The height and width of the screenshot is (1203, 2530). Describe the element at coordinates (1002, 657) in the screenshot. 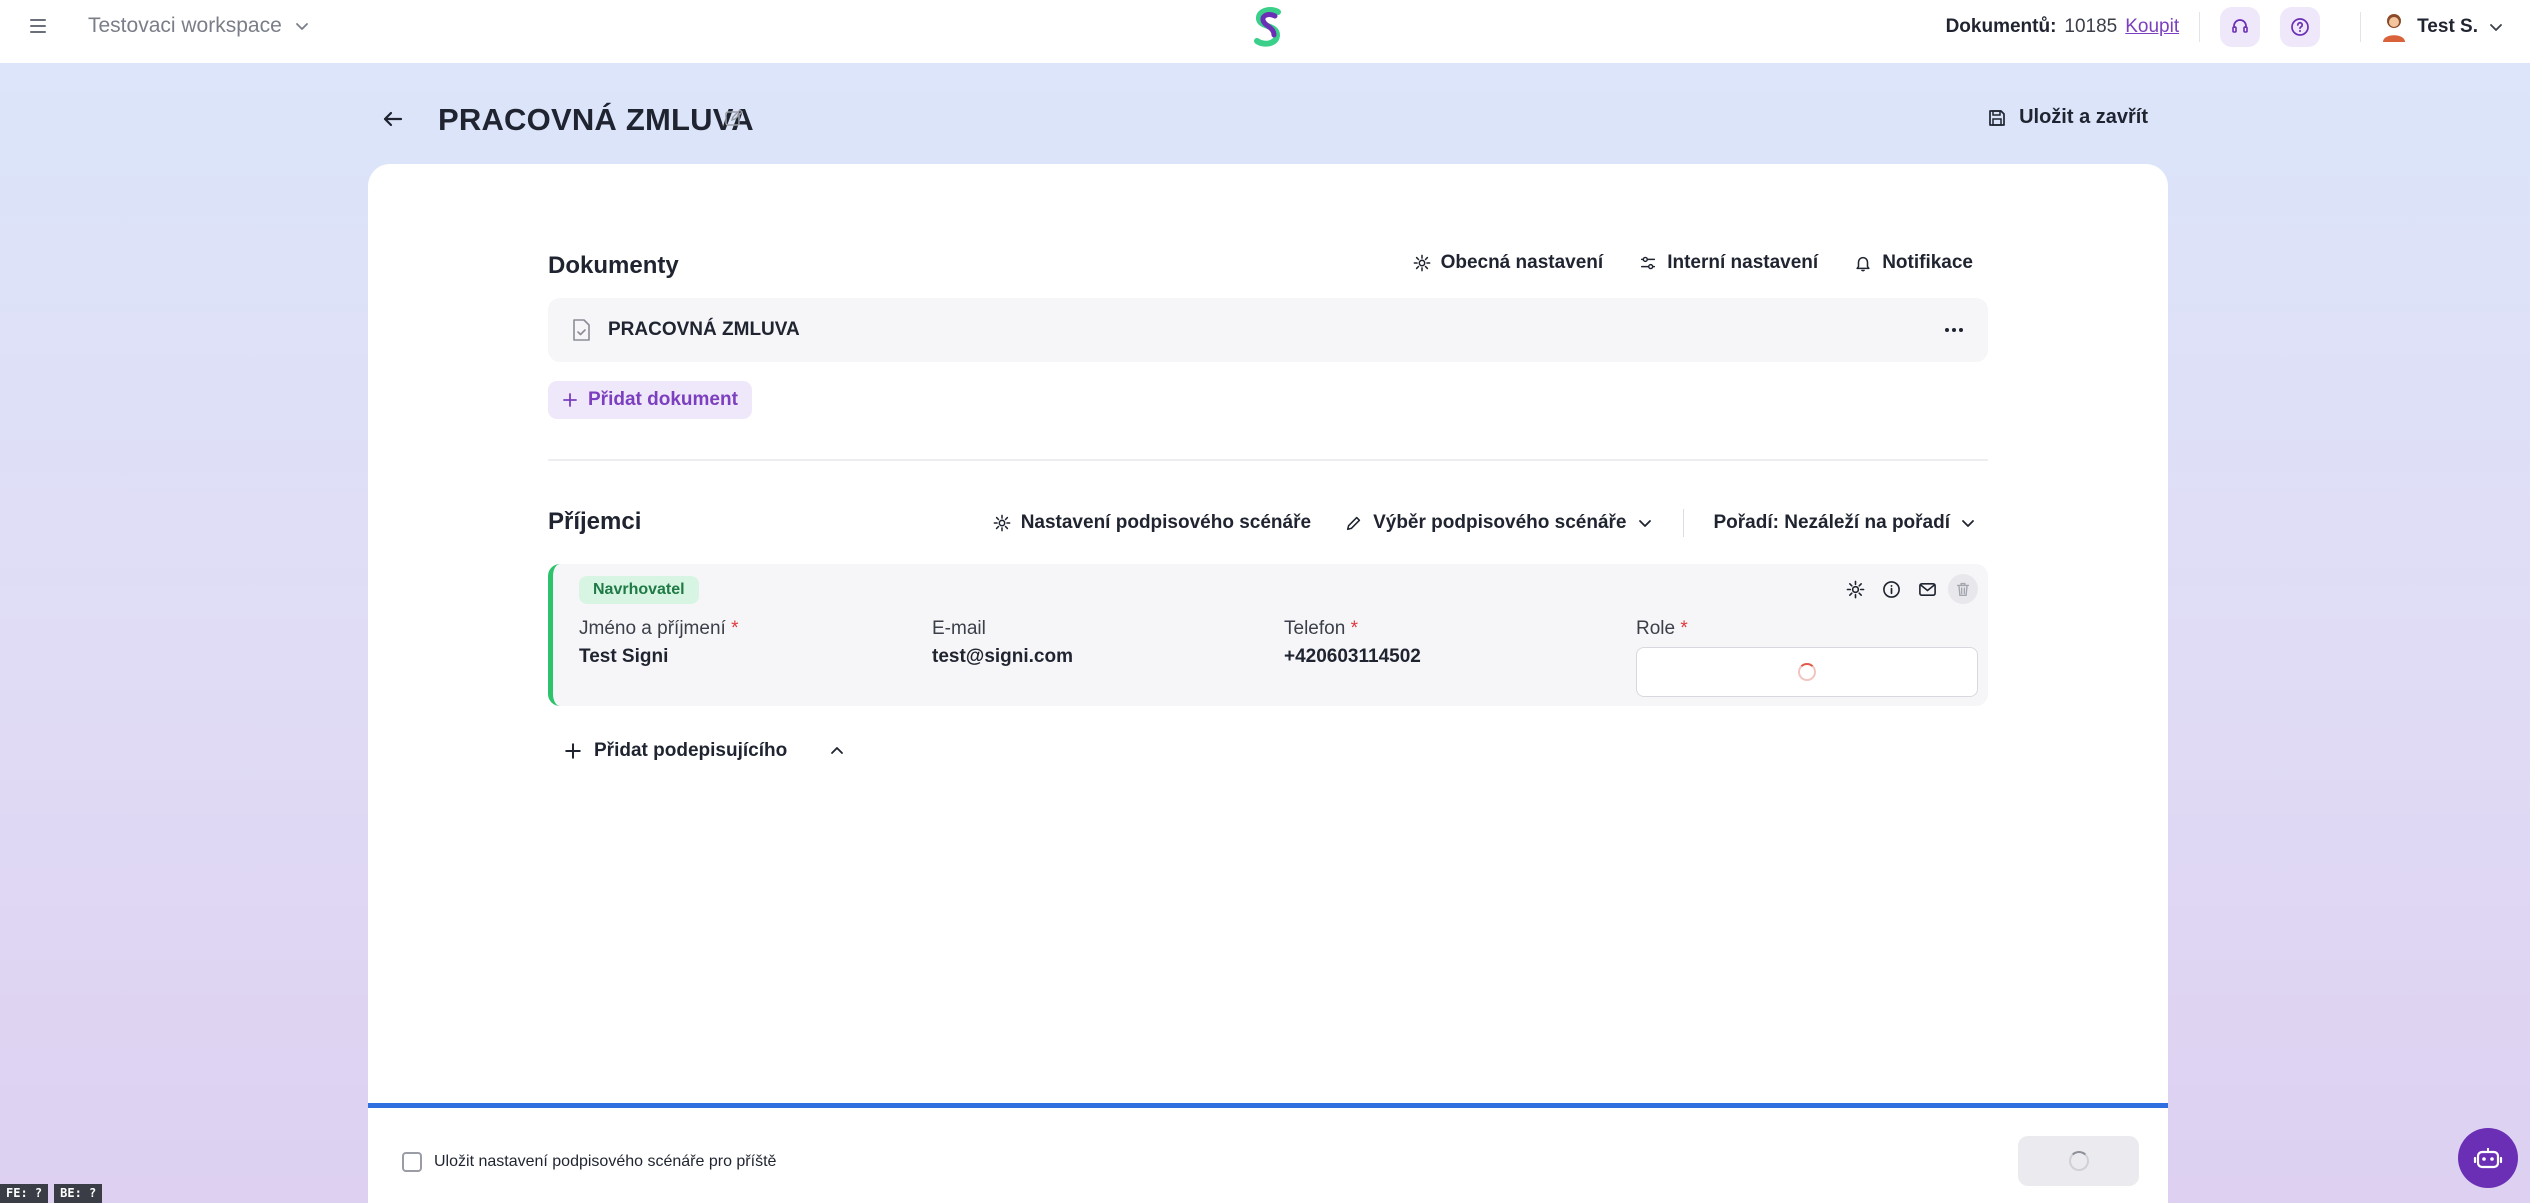

I see `email-value: test@signi.com` at that location.